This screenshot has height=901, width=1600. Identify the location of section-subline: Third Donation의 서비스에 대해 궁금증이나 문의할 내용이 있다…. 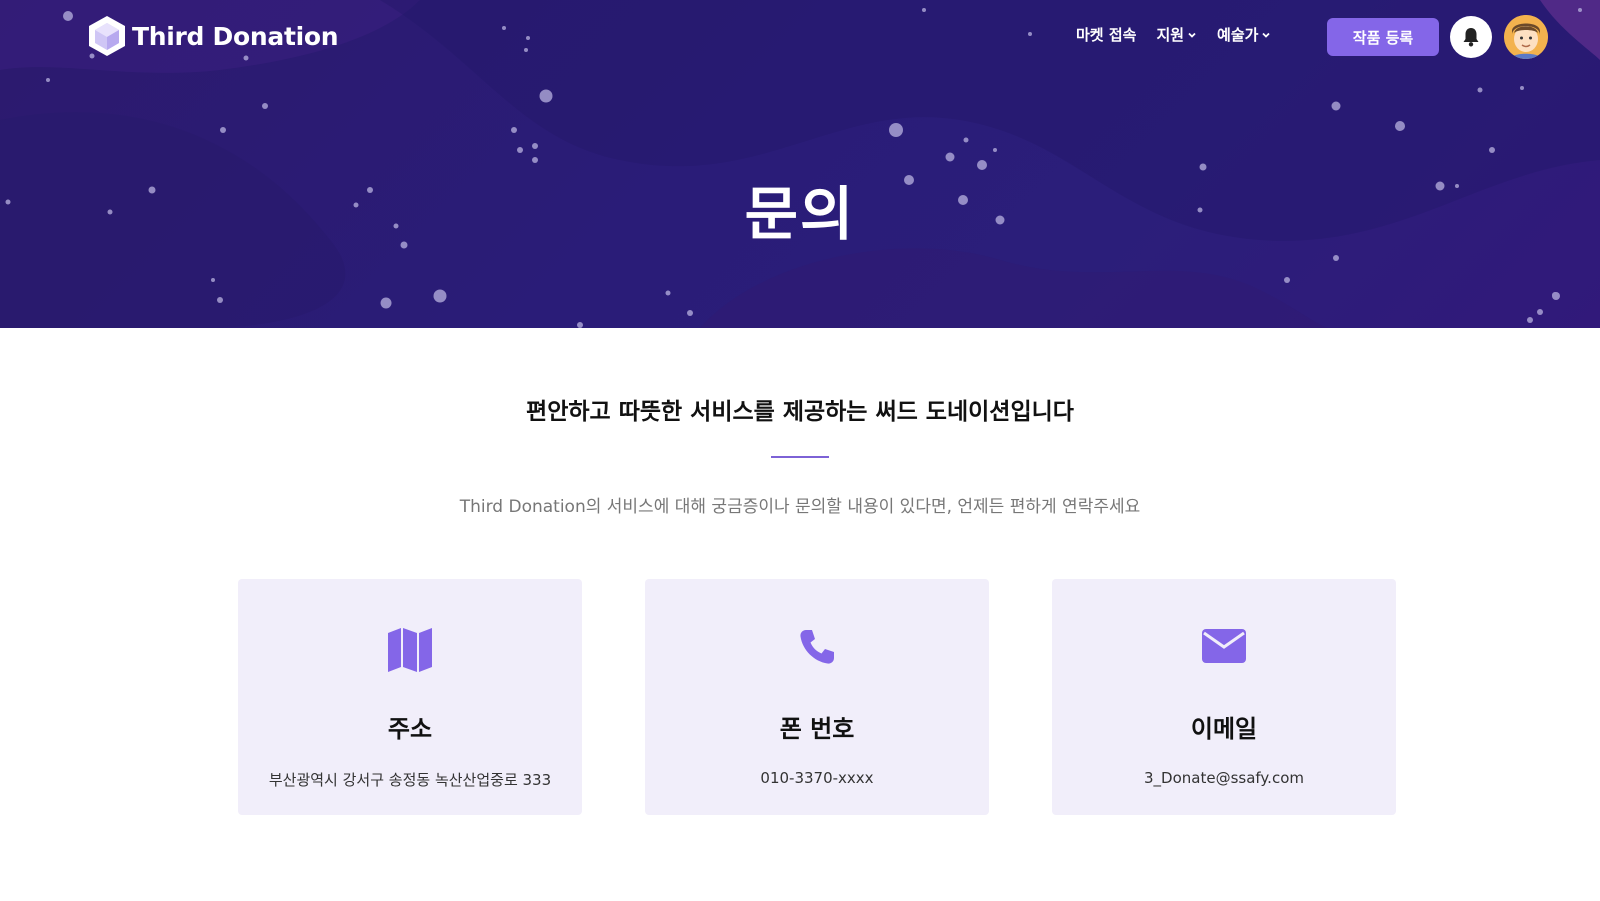
(800, 507).